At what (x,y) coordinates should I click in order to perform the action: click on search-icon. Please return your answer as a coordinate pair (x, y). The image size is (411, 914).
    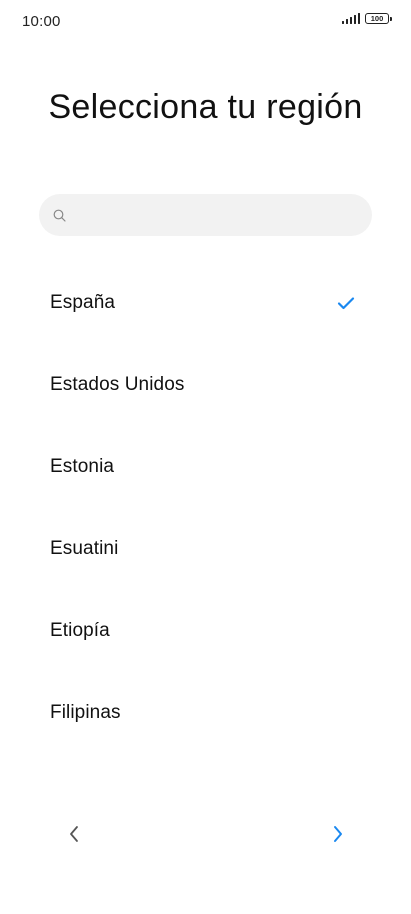
    Looking at the image, I should click on (59, 215).